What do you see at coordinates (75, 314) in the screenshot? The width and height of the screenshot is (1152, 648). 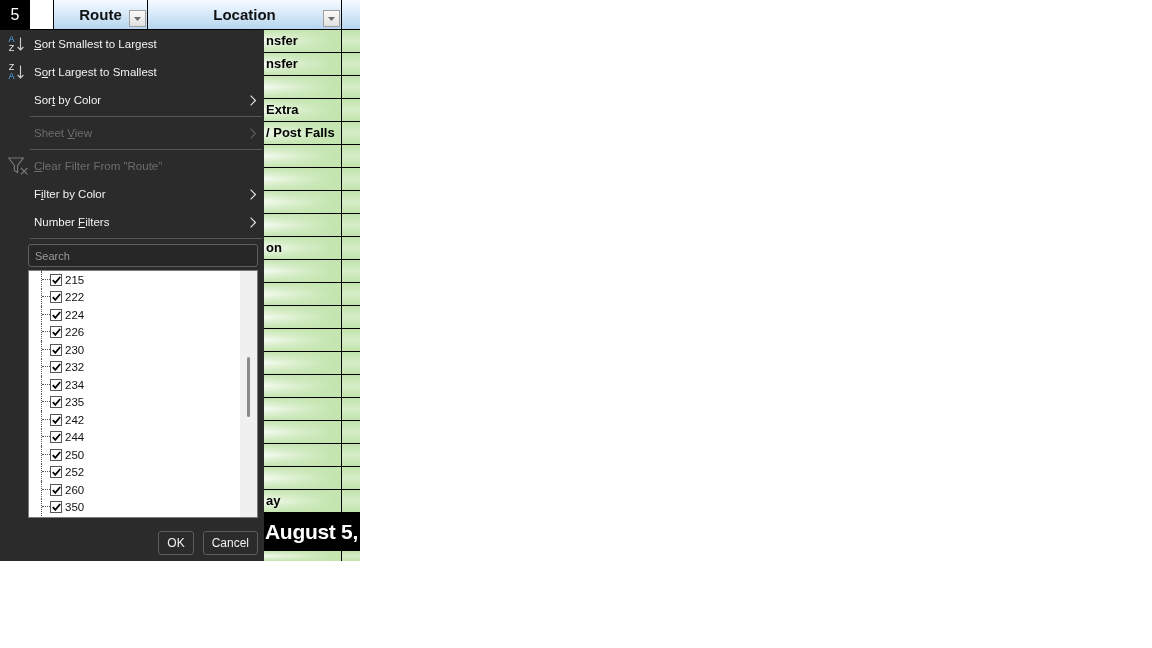 I see `value-label: 224` at bounding box center [75, 314].